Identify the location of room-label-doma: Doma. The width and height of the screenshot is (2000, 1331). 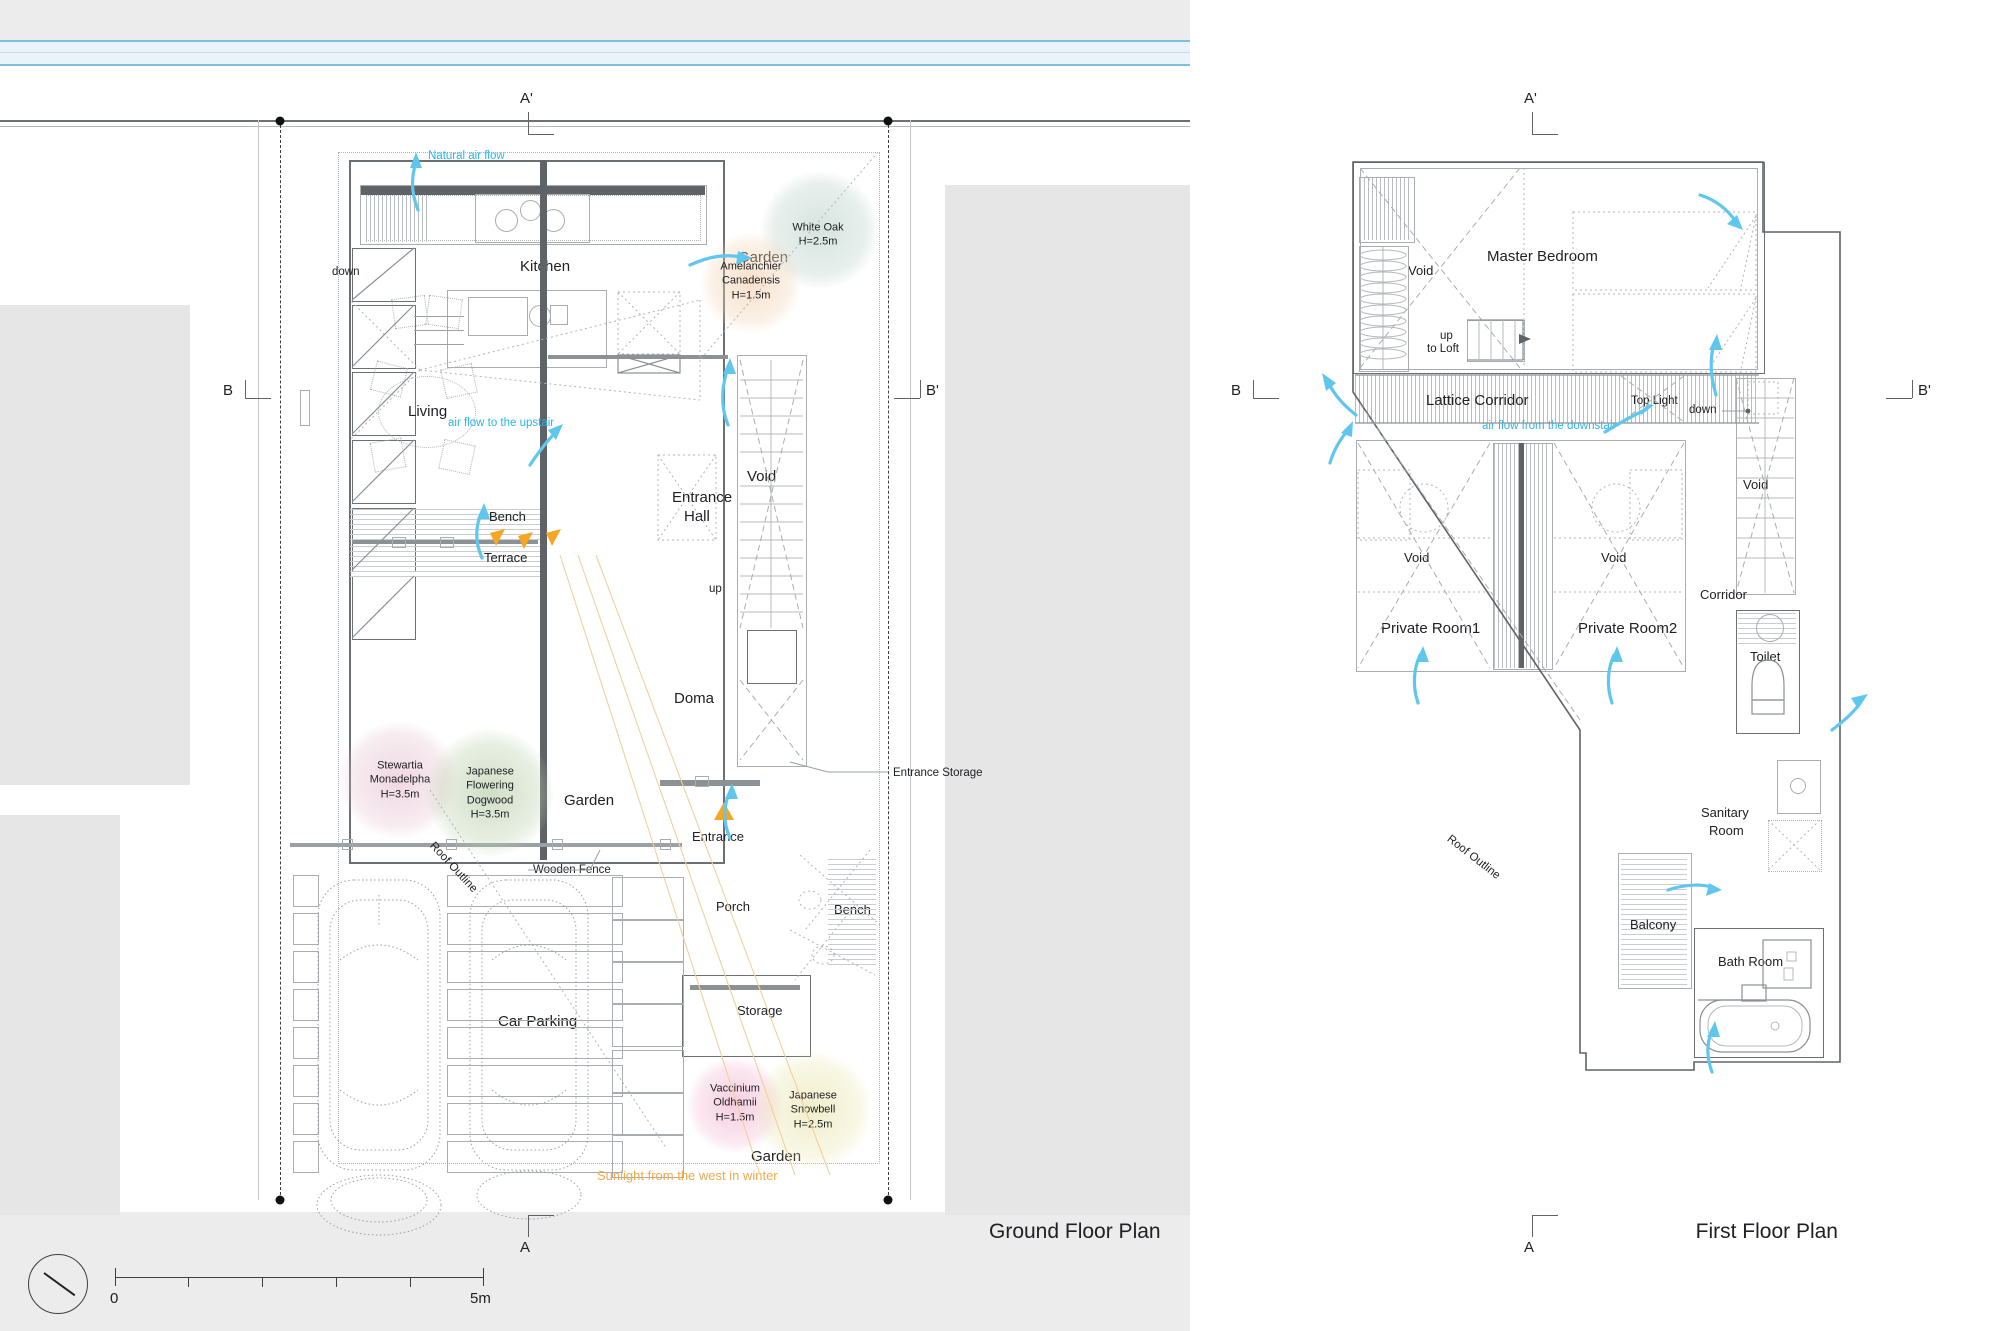
(694, 698).